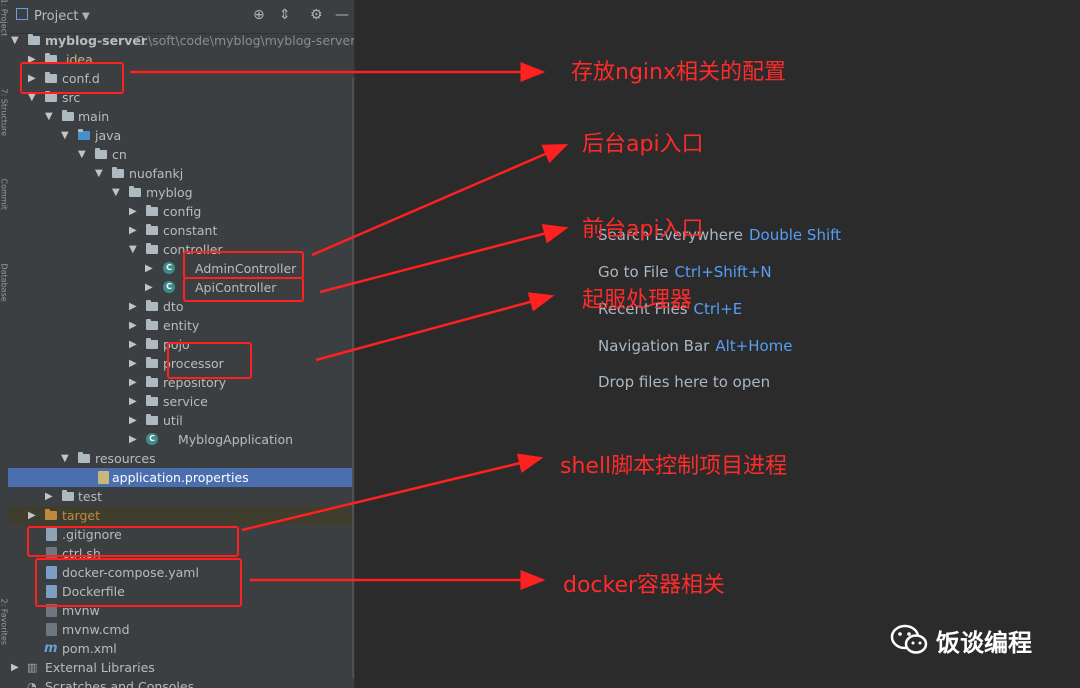  What do you see at coordinates (909, 639) in the screenshot?
I see `wechat-icon` at bounding box center [909, 639].